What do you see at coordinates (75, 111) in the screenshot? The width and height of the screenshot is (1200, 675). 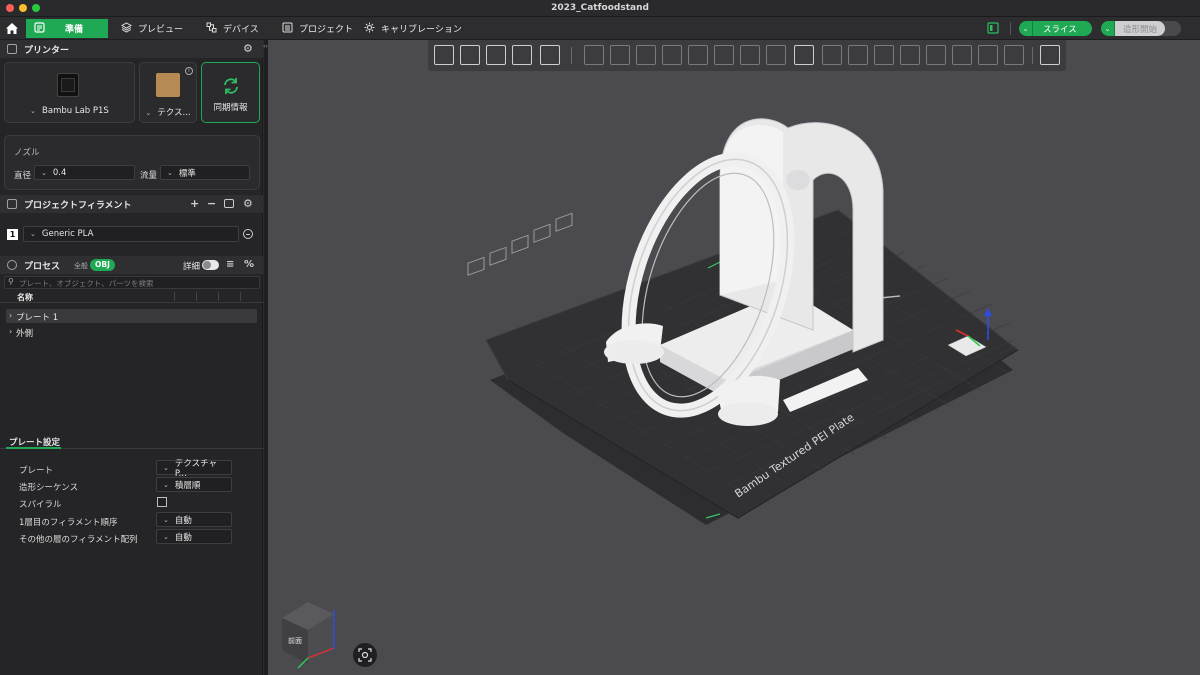 I see `printer-name: Bambu Lab P1S` at bounding box center [75, 111].